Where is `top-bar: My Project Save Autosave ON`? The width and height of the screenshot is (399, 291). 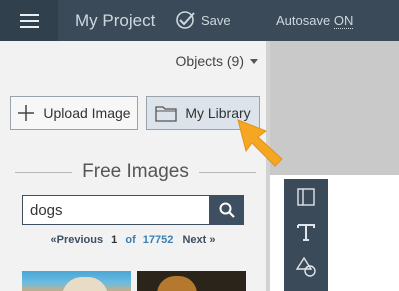 top-bar: My Project Save Autosave ON is located at coordinates (199, 20).